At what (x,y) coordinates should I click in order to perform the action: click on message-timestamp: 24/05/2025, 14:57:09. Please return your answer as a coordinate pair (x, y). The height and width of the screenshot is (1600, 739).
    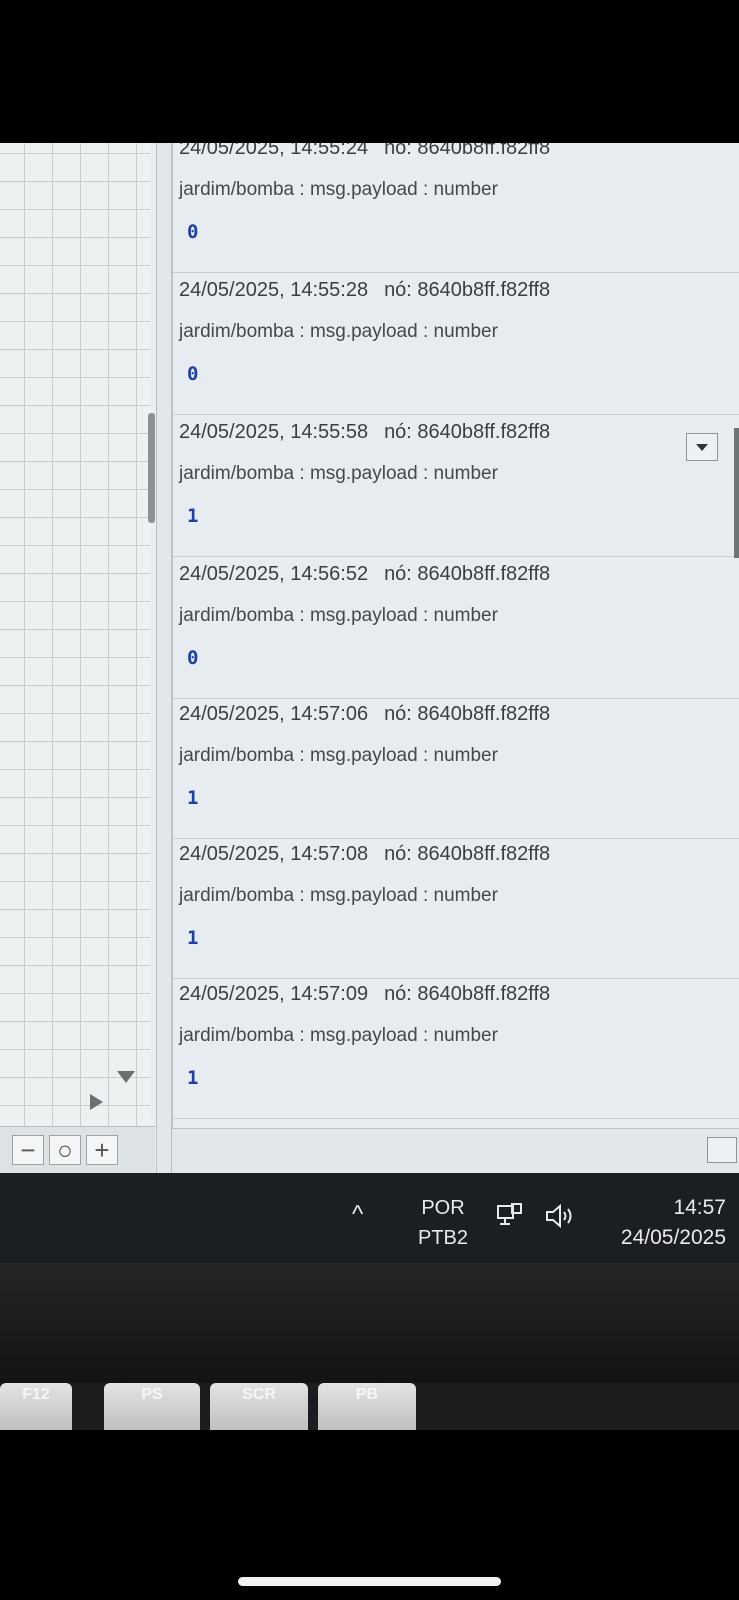
    Looking at the image, I should click on (274, 994).